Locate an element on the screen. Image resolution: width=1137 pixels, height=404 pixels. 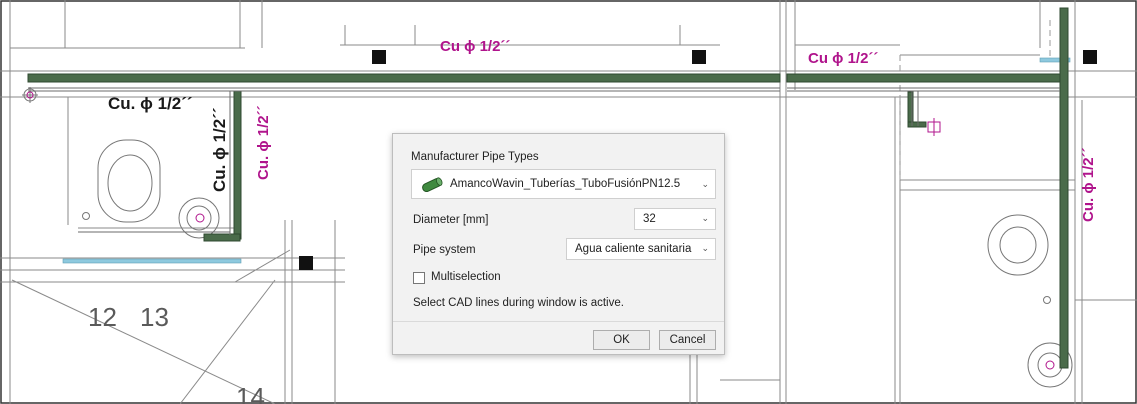
dialog-title: Manufacturer Pipe Types is located at coordinates (475, 157).